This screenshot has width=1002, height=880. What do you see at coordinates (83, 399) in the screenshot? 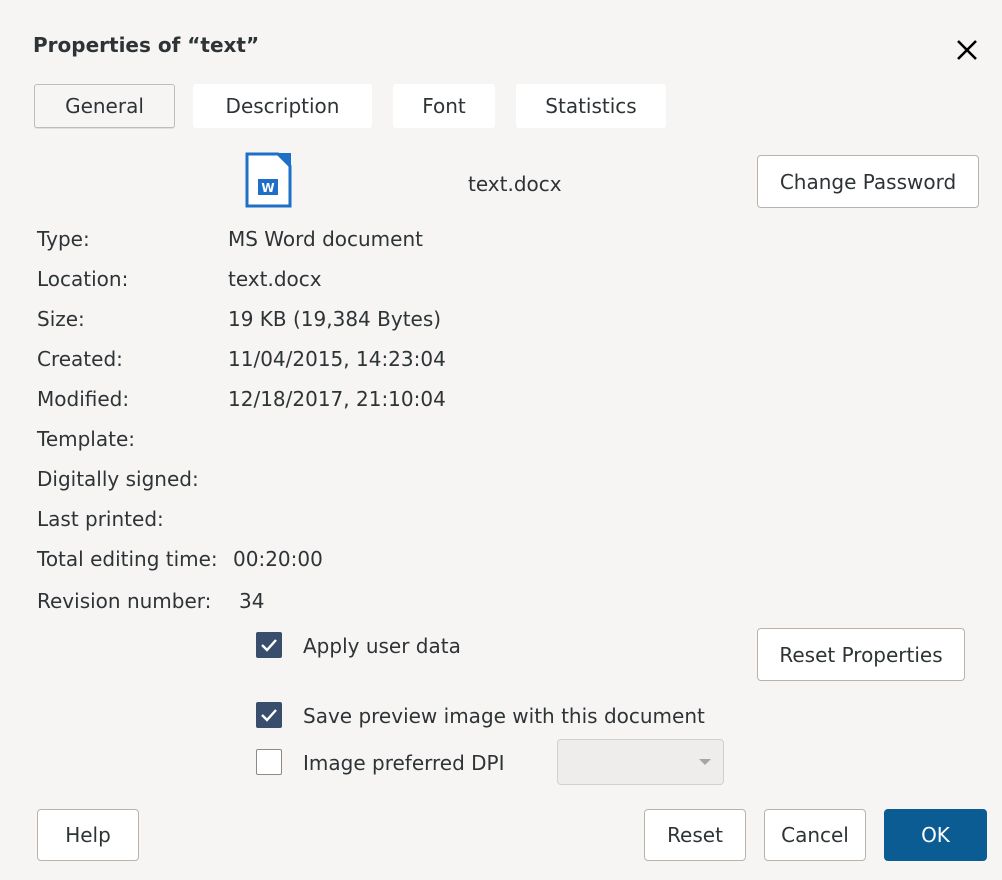
I see `modified-label: Modified:` at bounding box center [83, 399].